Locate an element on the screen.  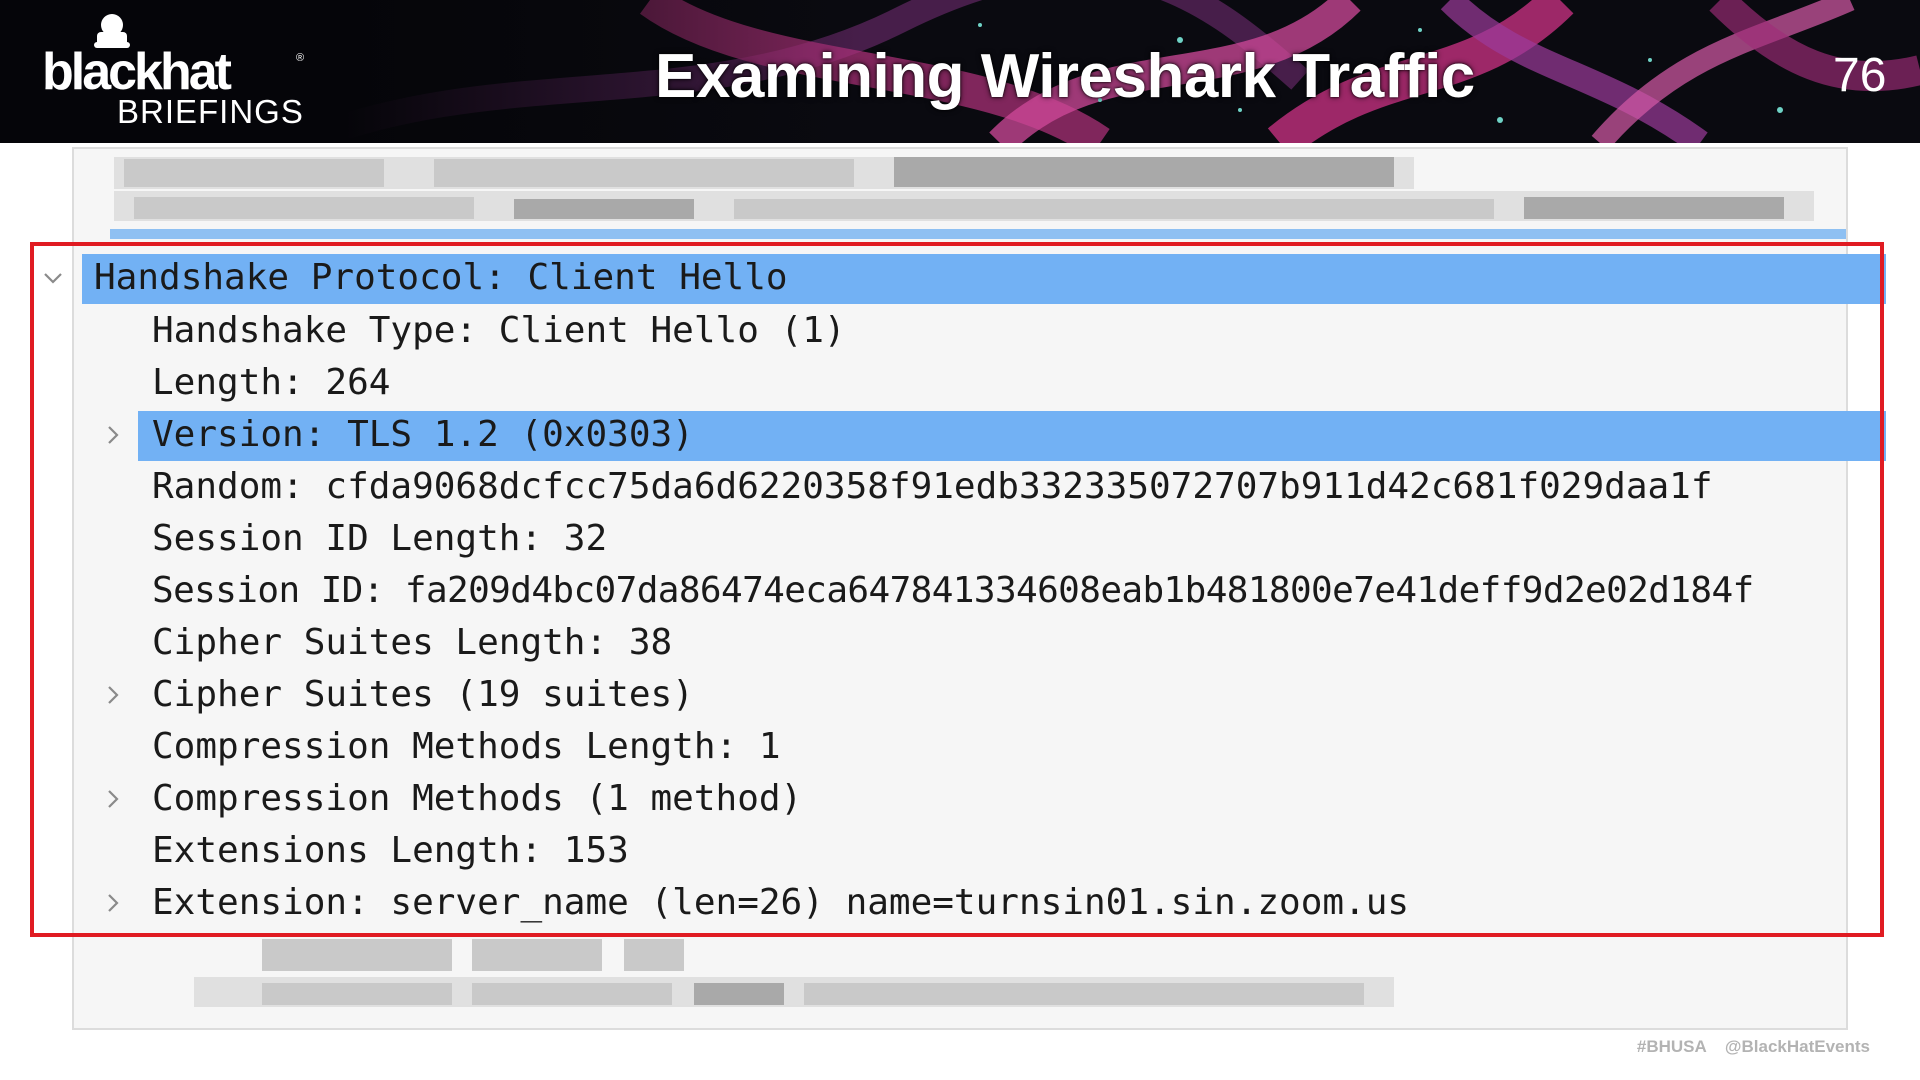
blackhat-logo: blackhat ® BRIEFINGS is located at coordinates (177, 72).